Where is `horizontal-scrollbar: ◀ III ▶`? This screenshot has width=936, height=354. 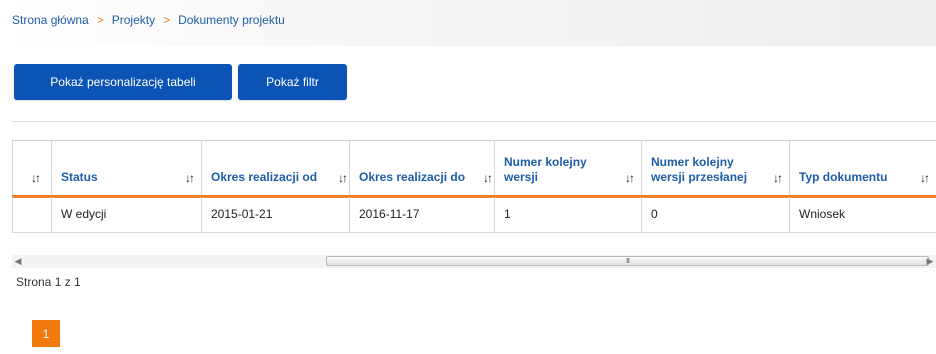
horizontal-scrollbar: ◀ III ▶ is located at coordinates (474, 261).